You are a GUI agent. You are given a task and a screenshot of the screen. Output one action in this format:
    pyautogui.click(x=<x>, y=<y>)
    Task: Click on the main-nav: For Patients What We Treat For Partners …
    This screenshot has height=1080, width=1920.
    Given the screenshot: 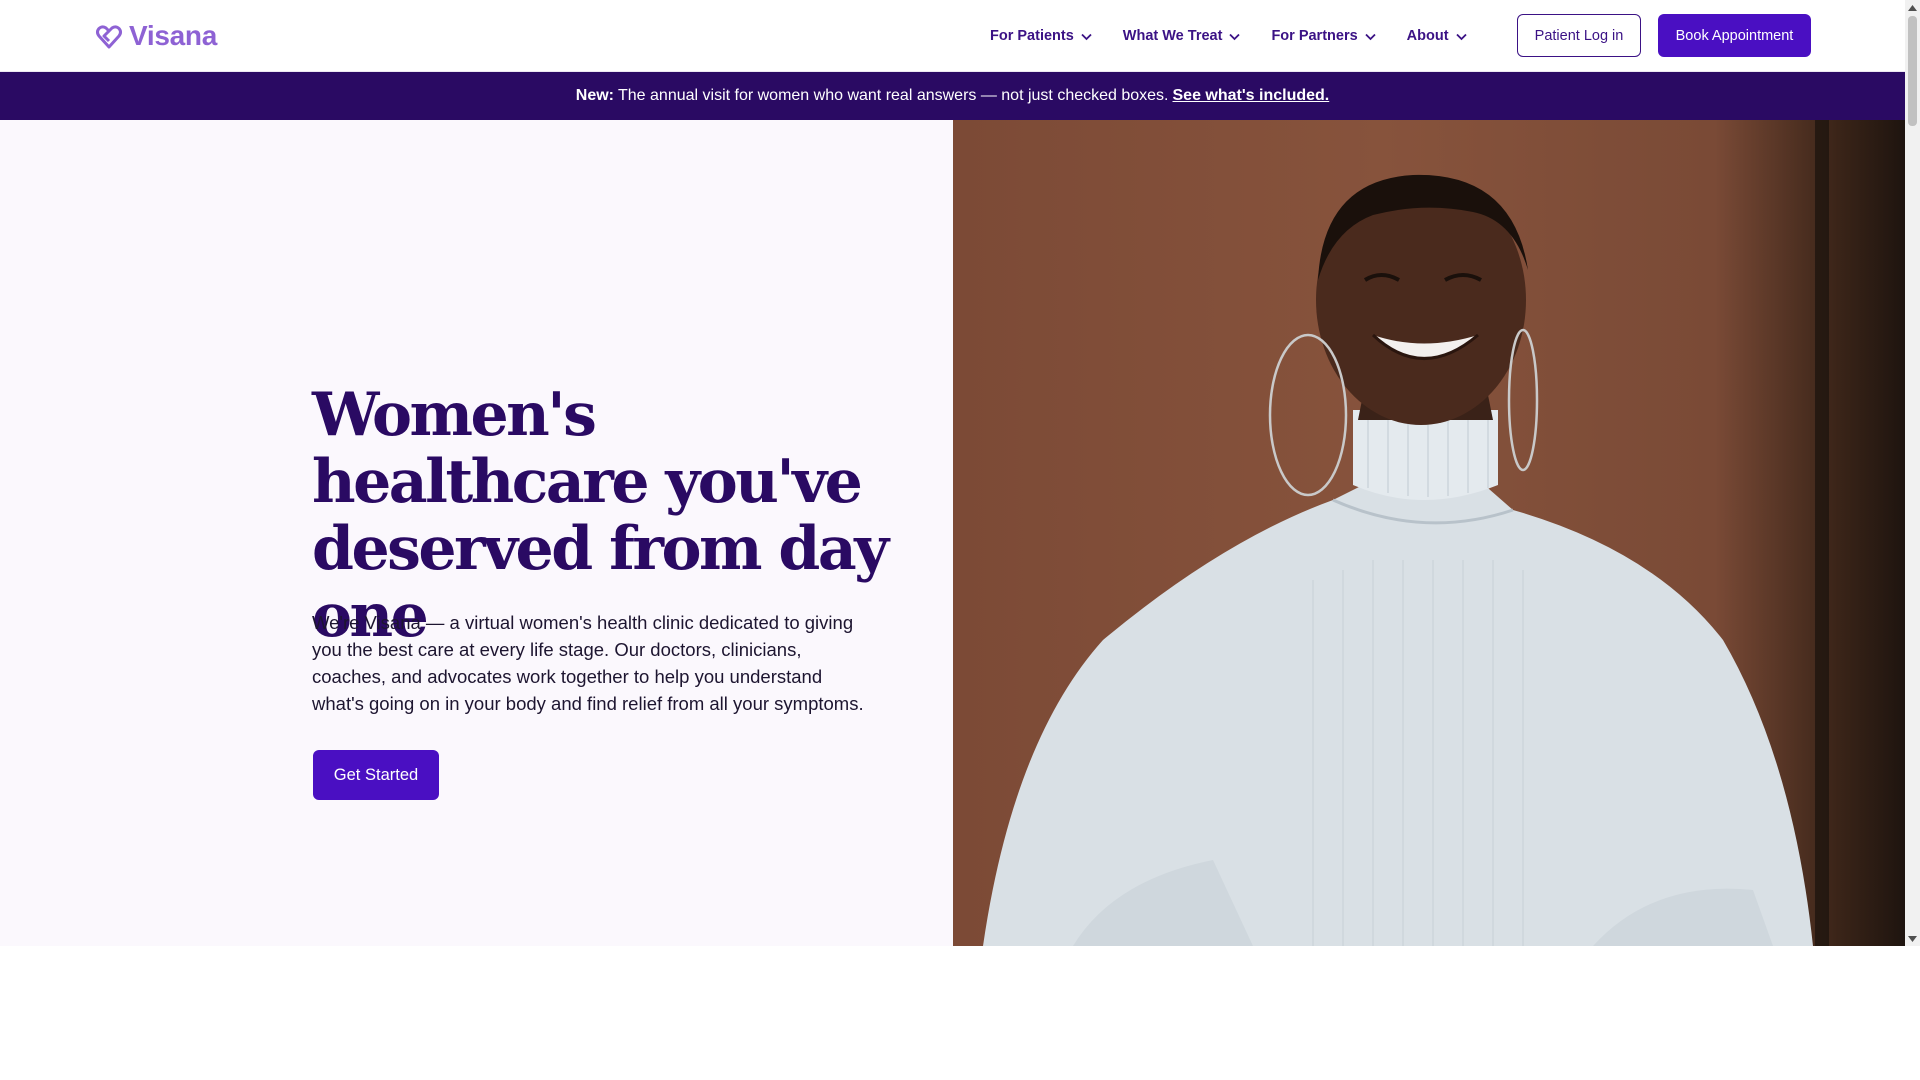 What is the action you would take?
    pyautogui.click(x=1229, y=36)
    